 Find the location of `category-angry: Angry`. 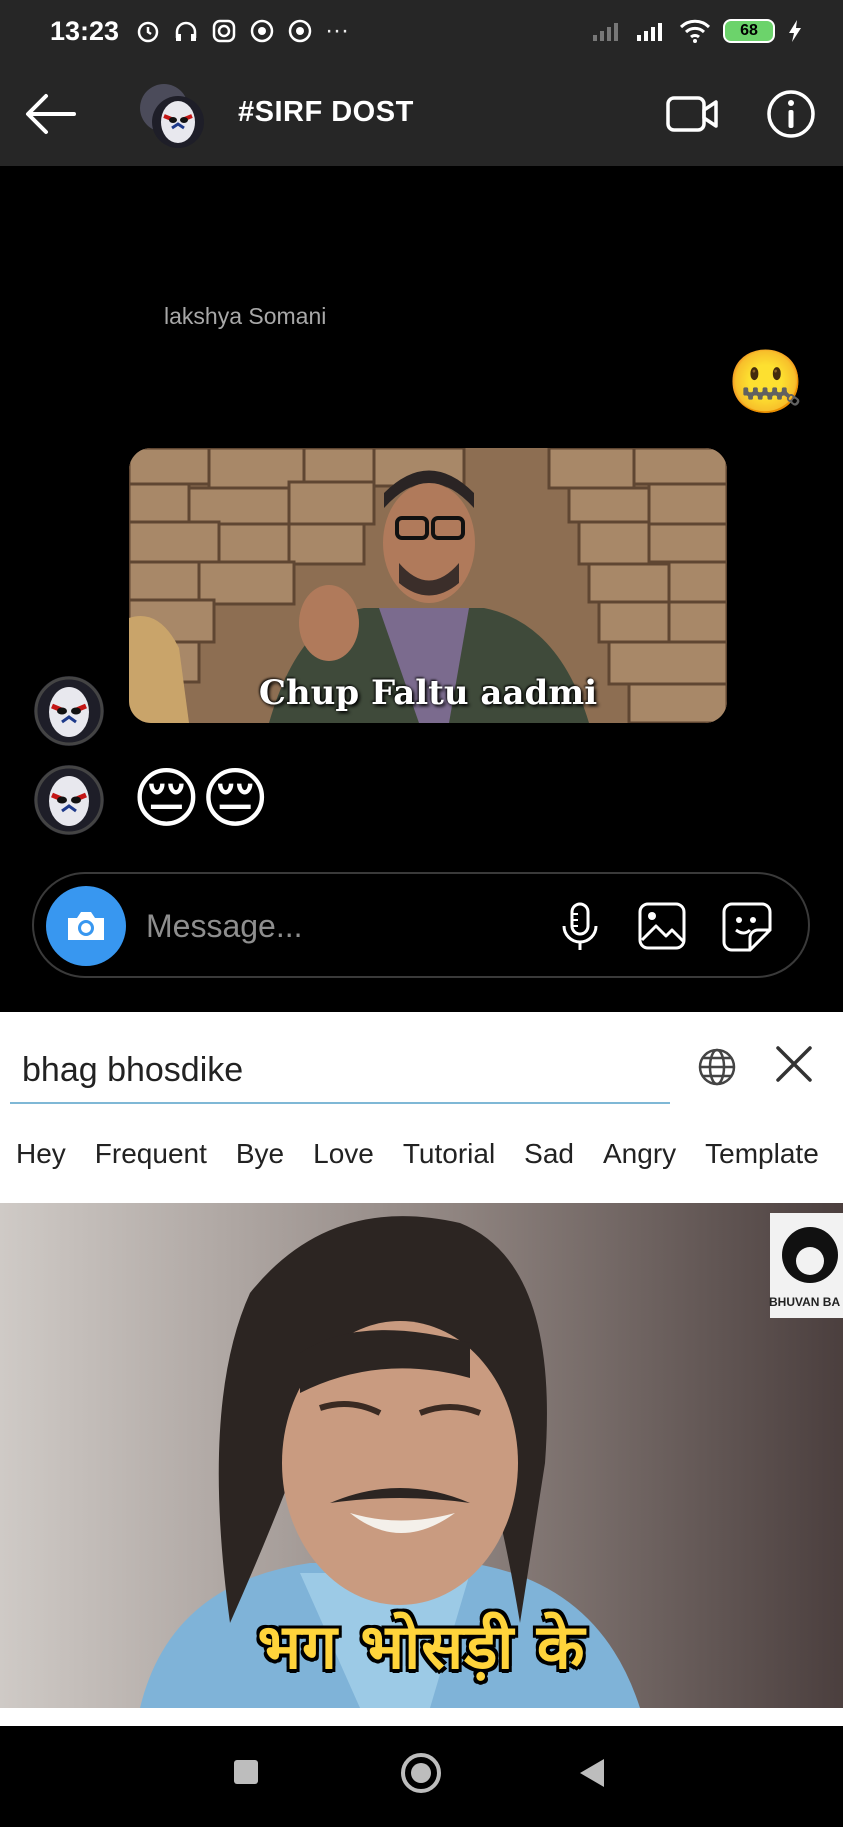

category-angry: Angry is located at coordinates (638, 1158).